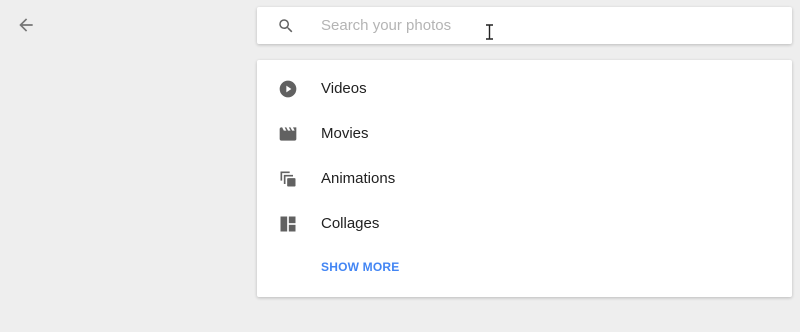 This screenshot has height=332, width=800. I want to click on collage-grid-icon, so click(287, 223).